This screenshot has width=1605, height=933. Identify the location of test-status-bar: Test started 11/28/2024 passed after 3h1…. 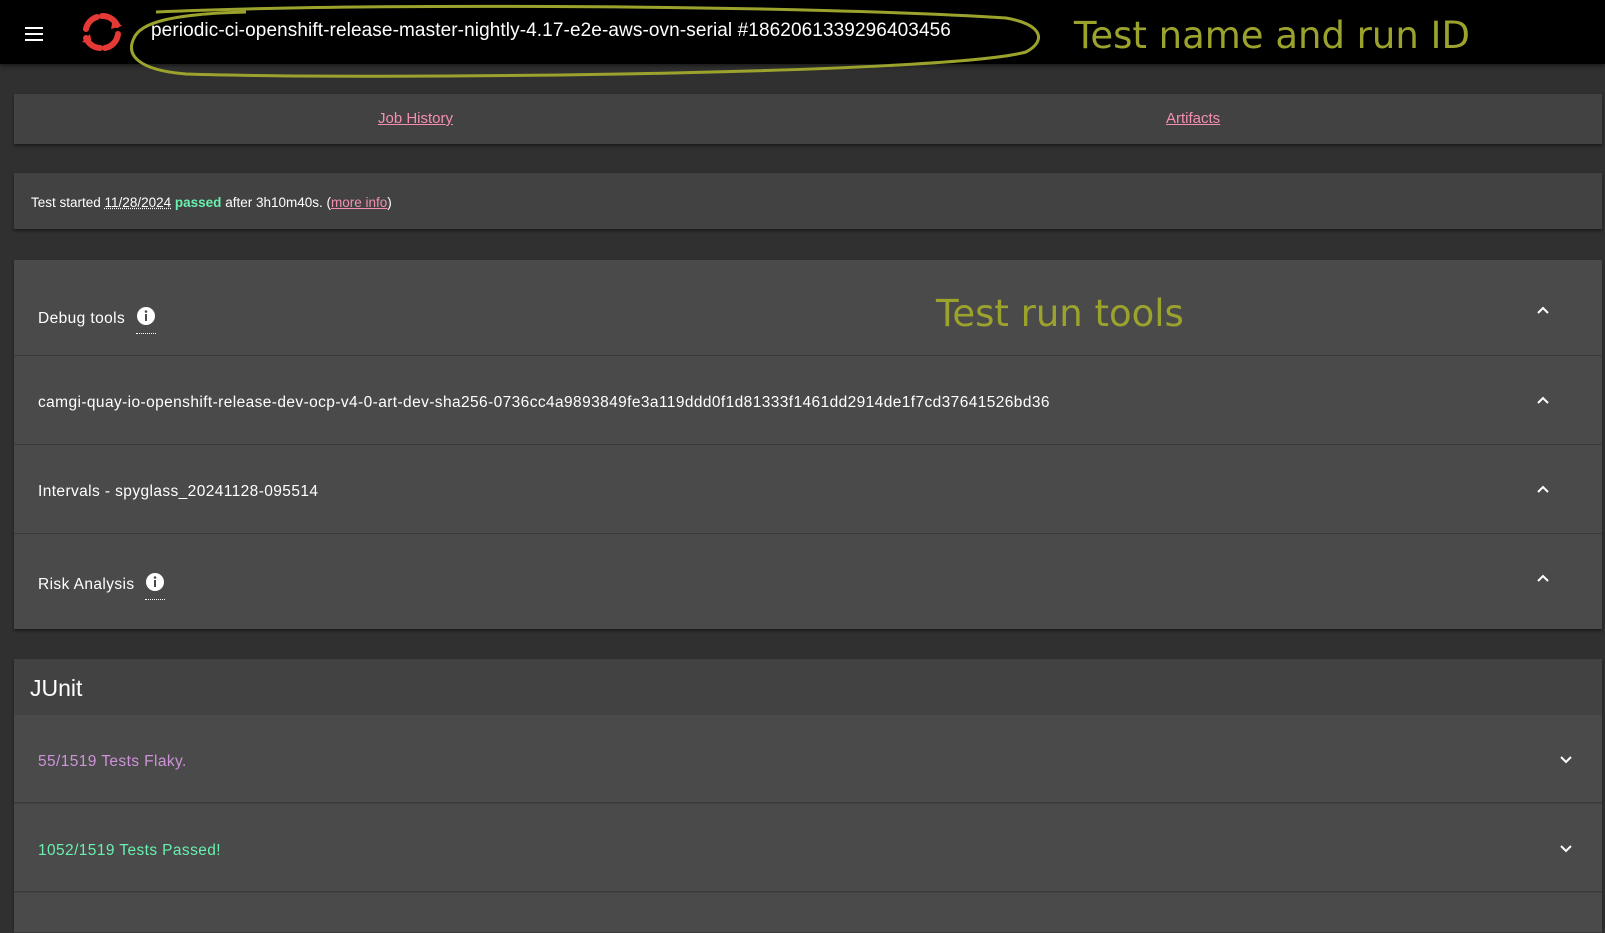
(808, 201).